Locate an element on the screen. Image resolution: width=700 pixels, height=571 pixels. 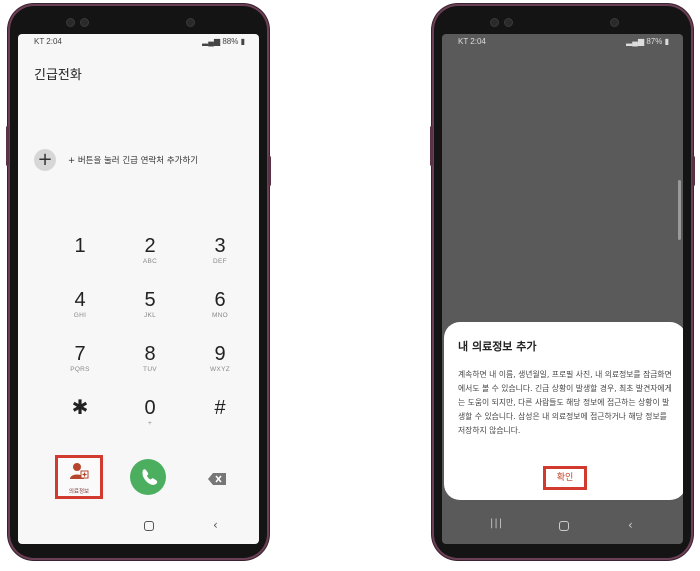
scrollbar is located at coordinates (679, 210).